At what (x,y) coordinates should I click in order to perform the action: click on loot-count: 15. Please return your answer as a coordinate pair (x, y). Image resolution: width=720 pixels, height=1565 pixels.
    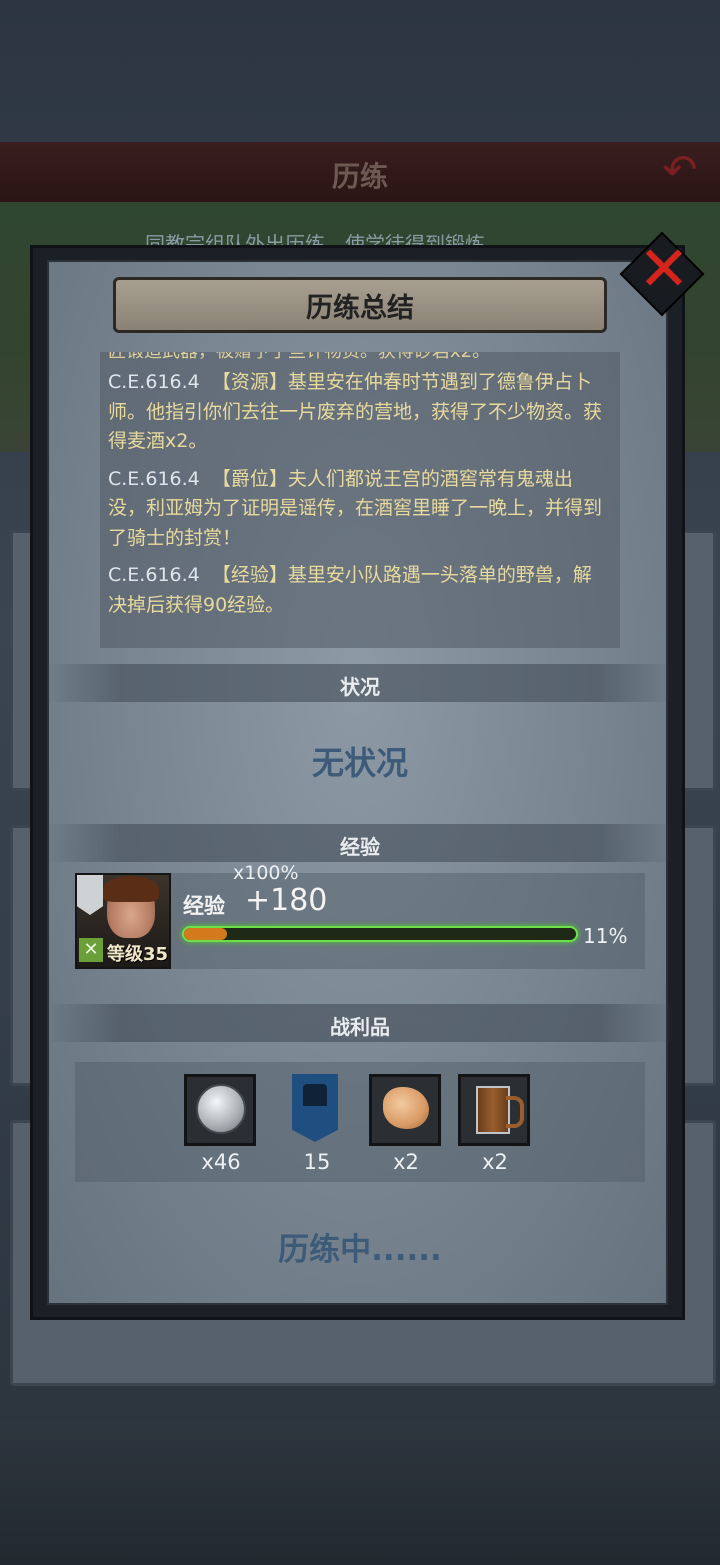
    Looking at the image, I should click on (317, 1162).